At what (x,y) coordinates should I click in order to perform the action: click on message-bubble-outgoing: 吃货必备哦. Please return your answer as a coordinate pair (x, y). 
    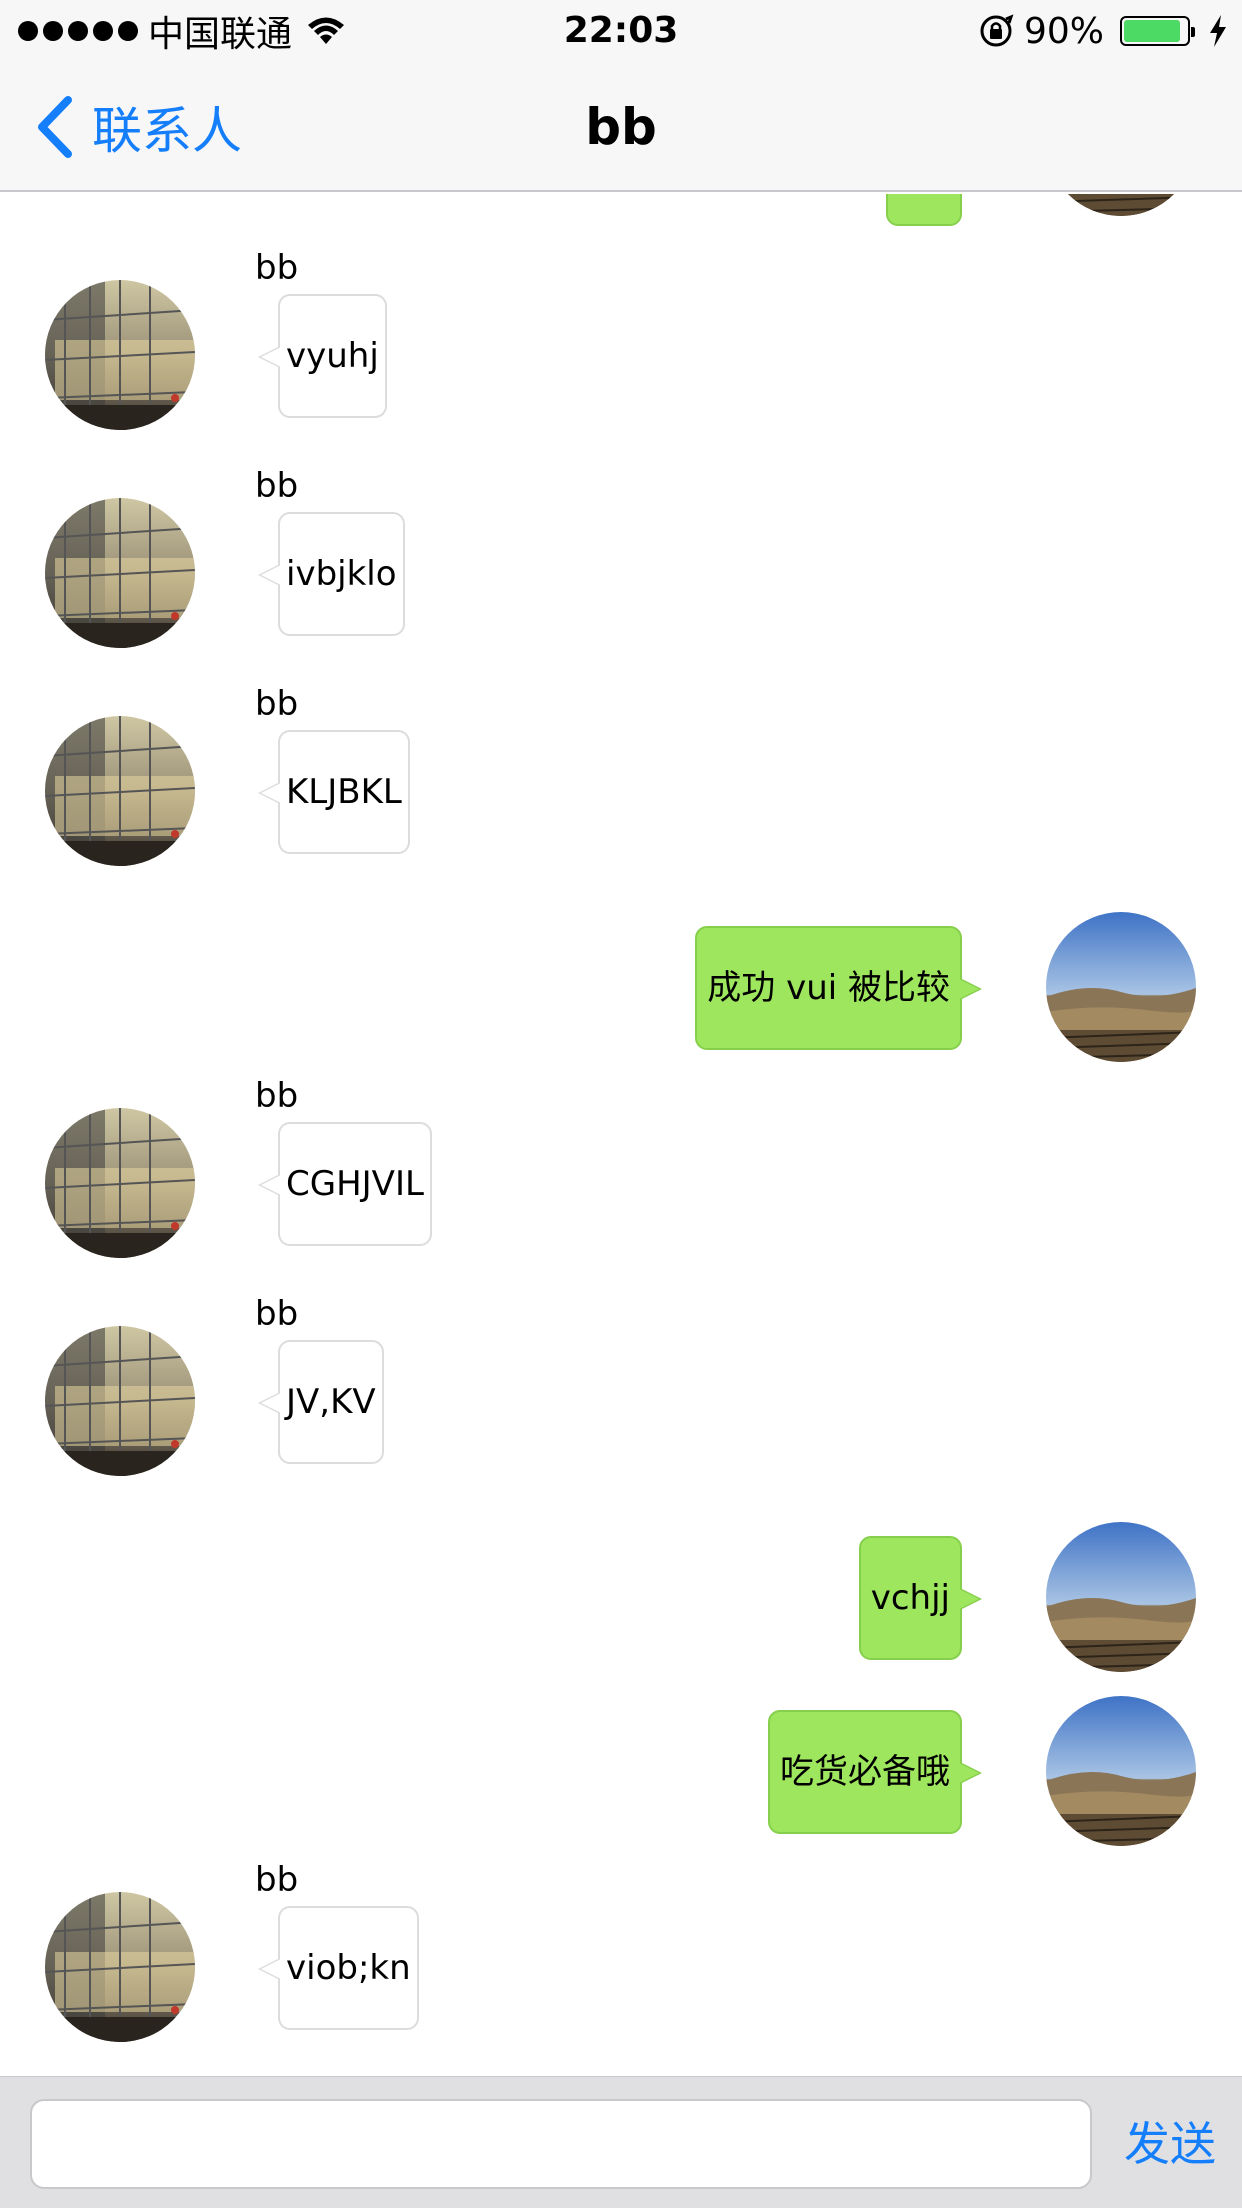
    Looking at the image, I should click on (875, 1772).